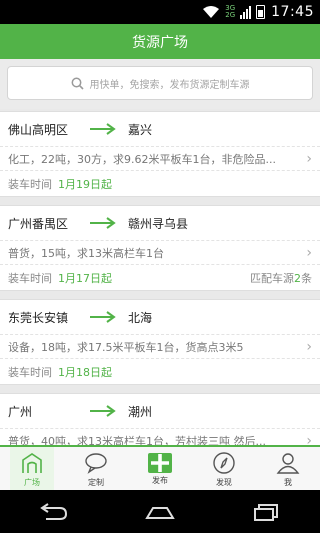 The image size is (320, 533). I want to click on loading-time-row: 装车时间 1月19日起, so click(160, 183).